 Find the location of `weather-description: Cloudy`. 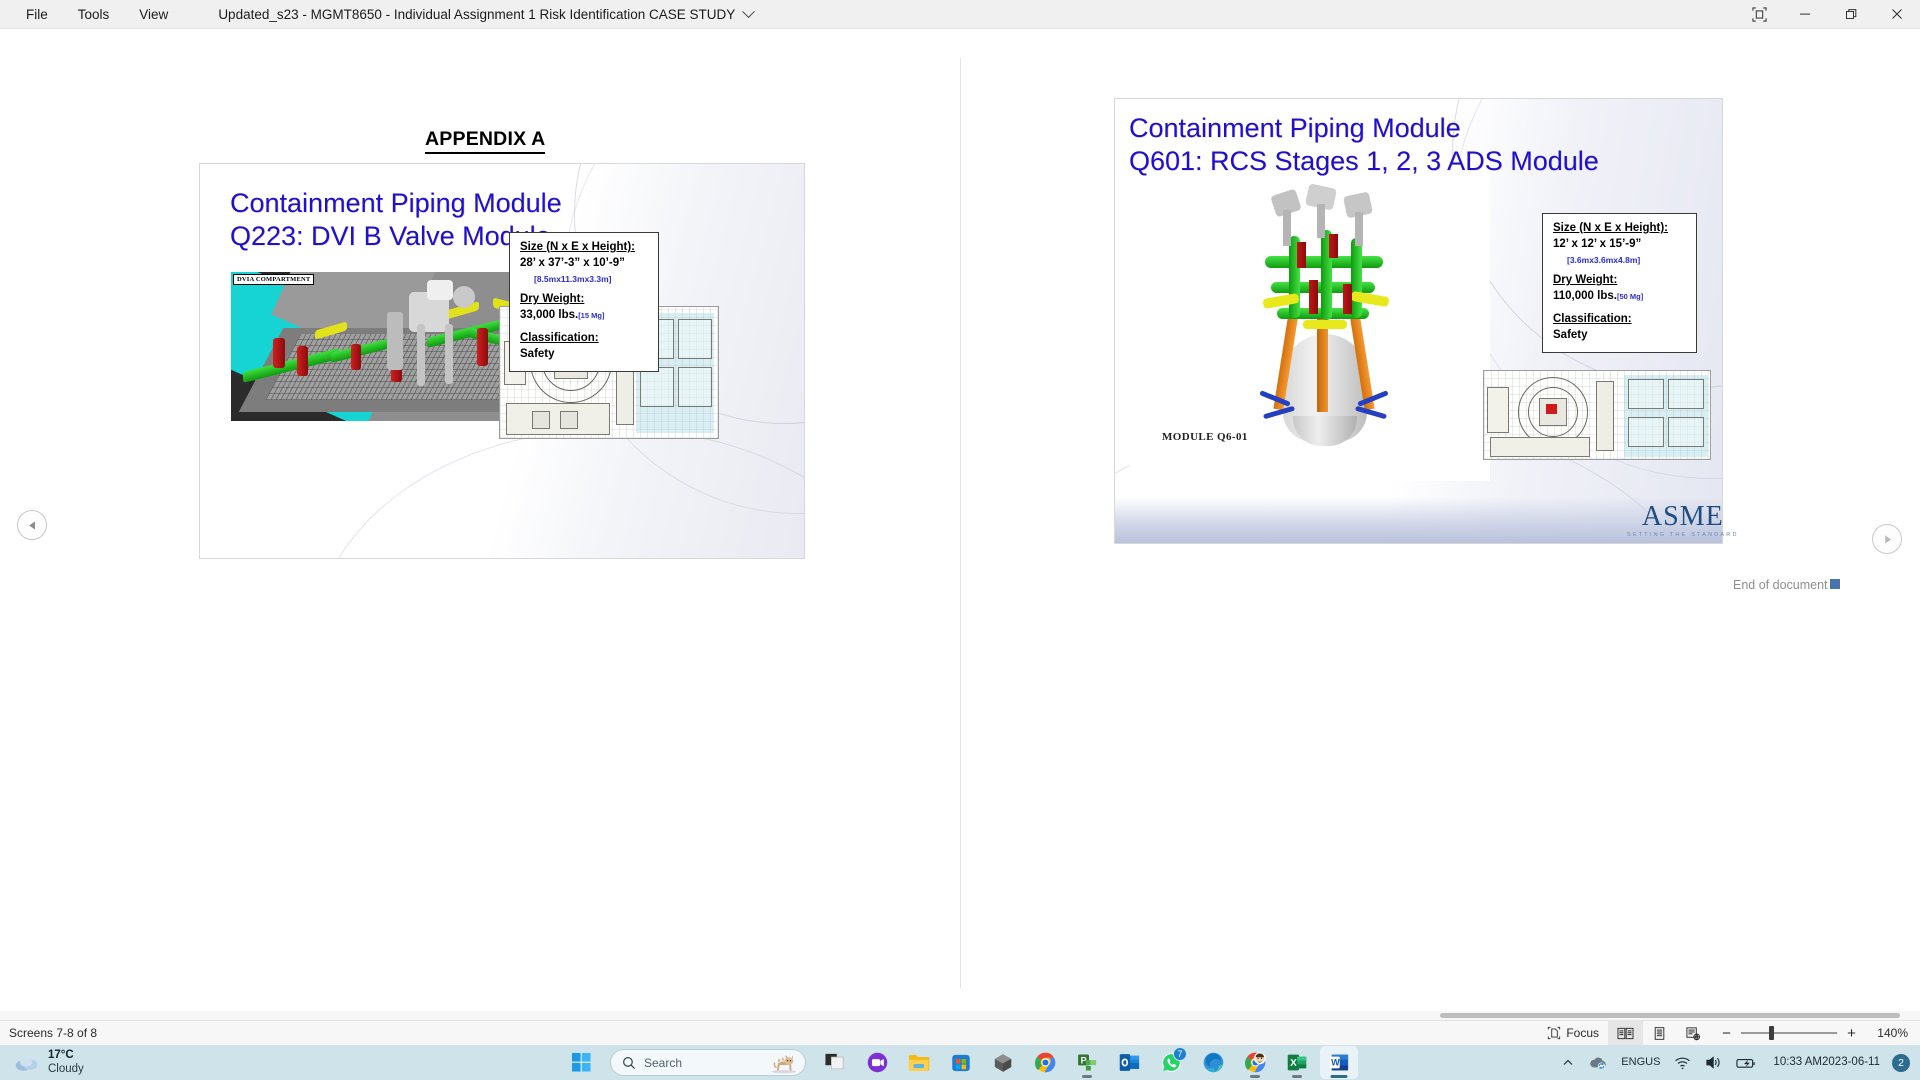

weather-description: Cloudy is located at coordinates (66, 1068).